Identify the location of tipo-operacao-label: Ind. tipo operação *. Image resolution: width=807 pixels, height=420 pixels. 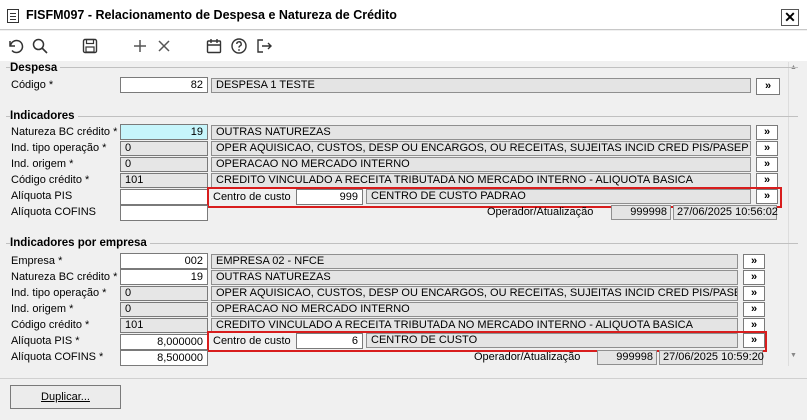
(59, 148).